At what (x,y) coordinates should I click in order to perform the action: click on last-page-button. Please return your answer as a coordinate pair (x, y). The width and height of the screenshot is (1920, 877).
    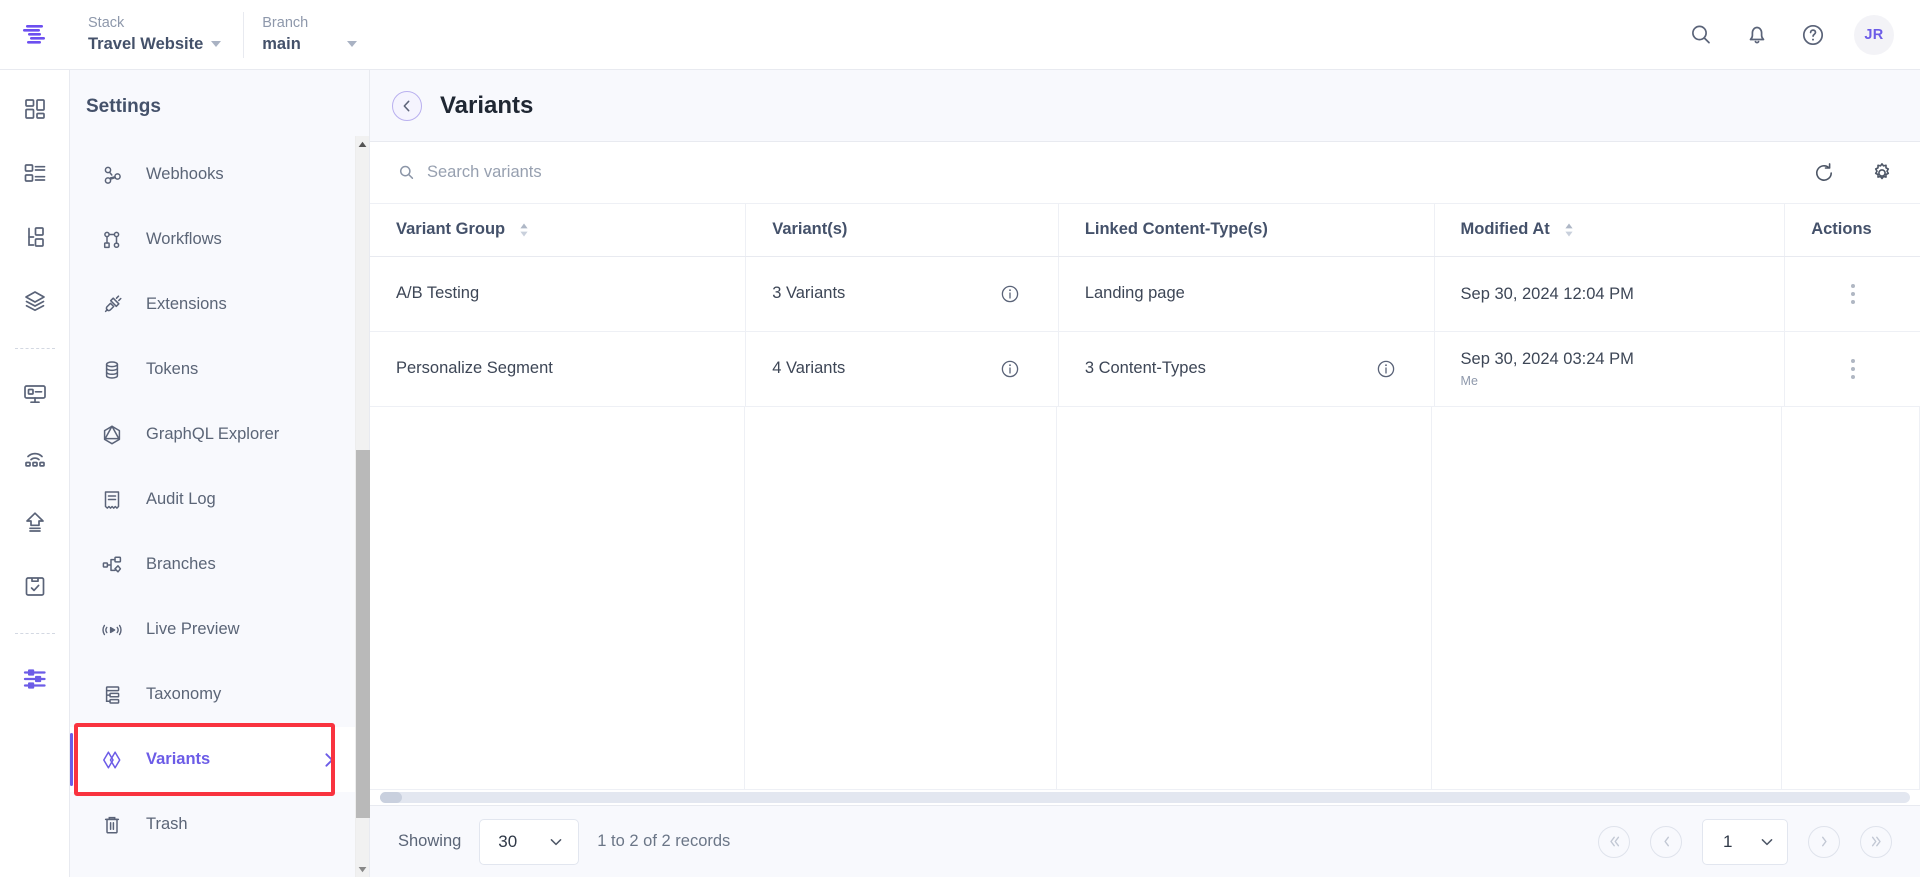
    Looking at the image, I should click on (1876, 841).